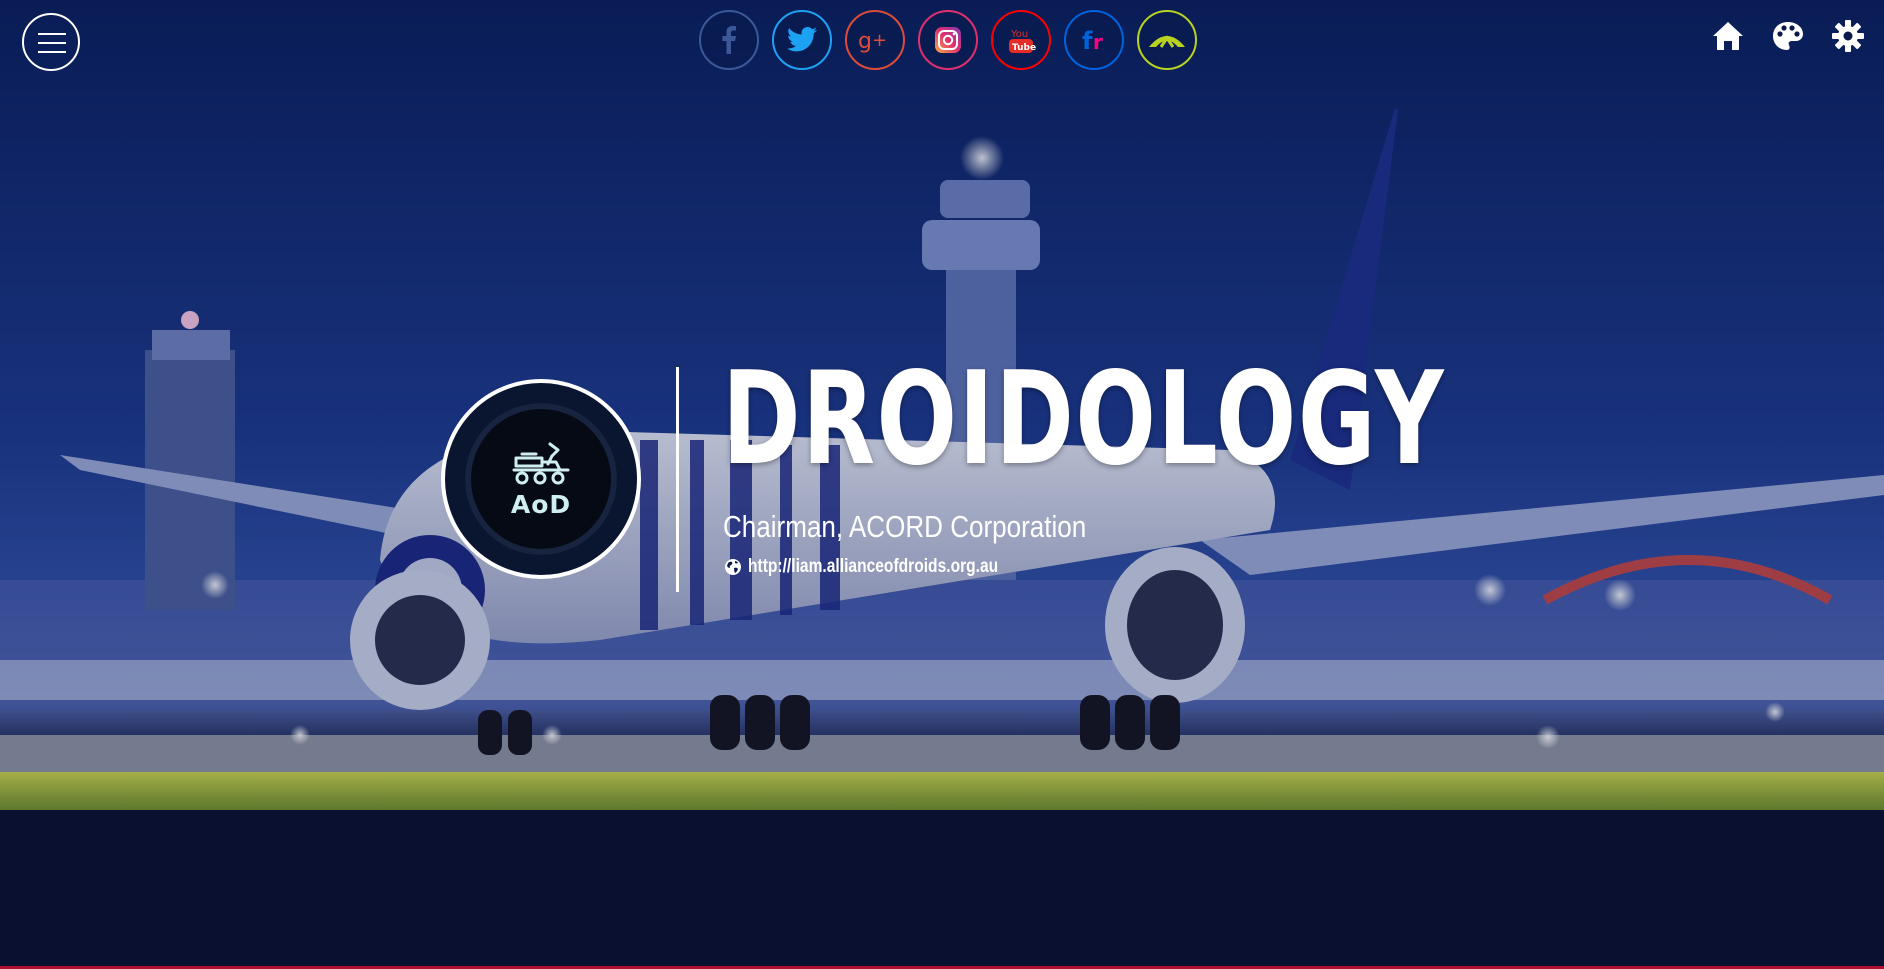  I want to click on avatar-inner: AoD, so click(541, 479).